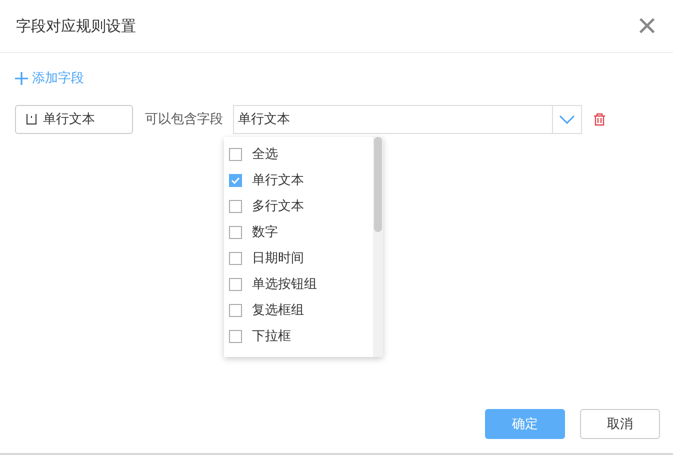 Image resolution: width=673 pixels, height=455 pixels. Describe the element at coordinates (303, 258) in the screenshot. I see `dropdown-option: 日期时间` at that location.